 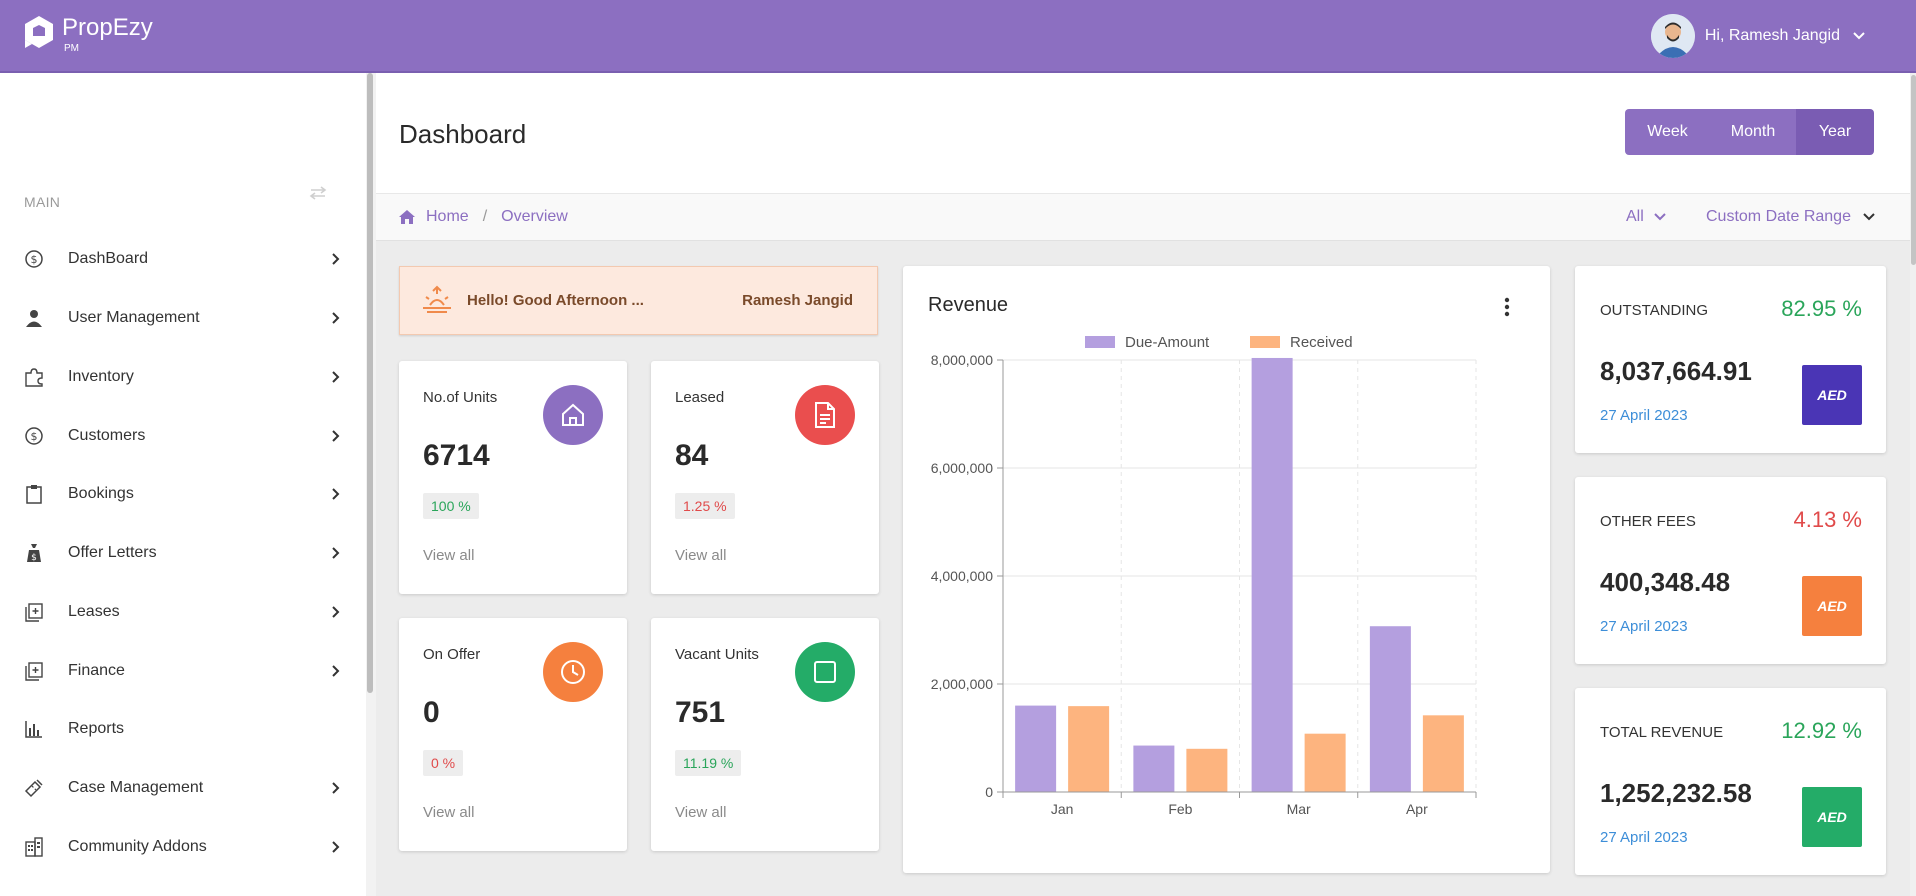 I want to click on main-scroll-thumb, so click(x=1913, y=170).